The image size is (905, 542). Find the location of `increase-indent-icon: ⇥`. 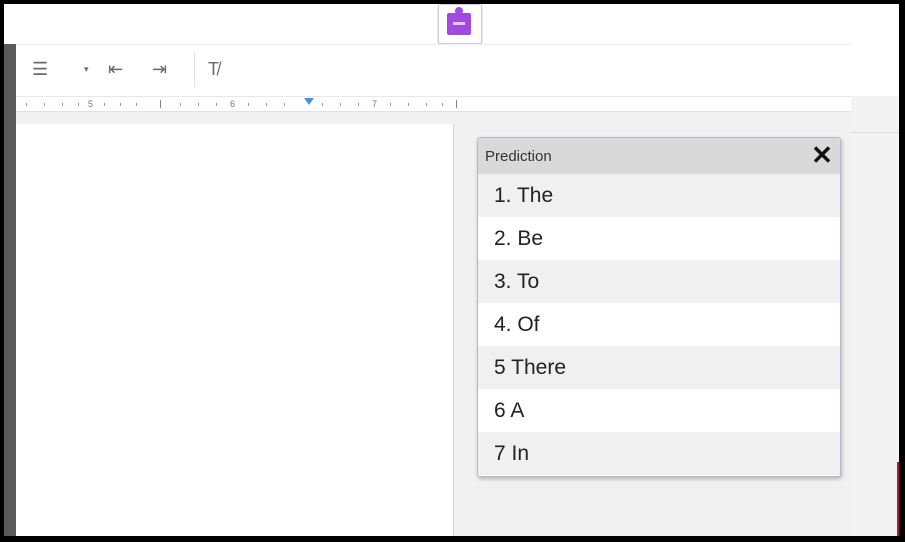

increase-indent-icon: ⇥ is located at coordinates (159, 69).